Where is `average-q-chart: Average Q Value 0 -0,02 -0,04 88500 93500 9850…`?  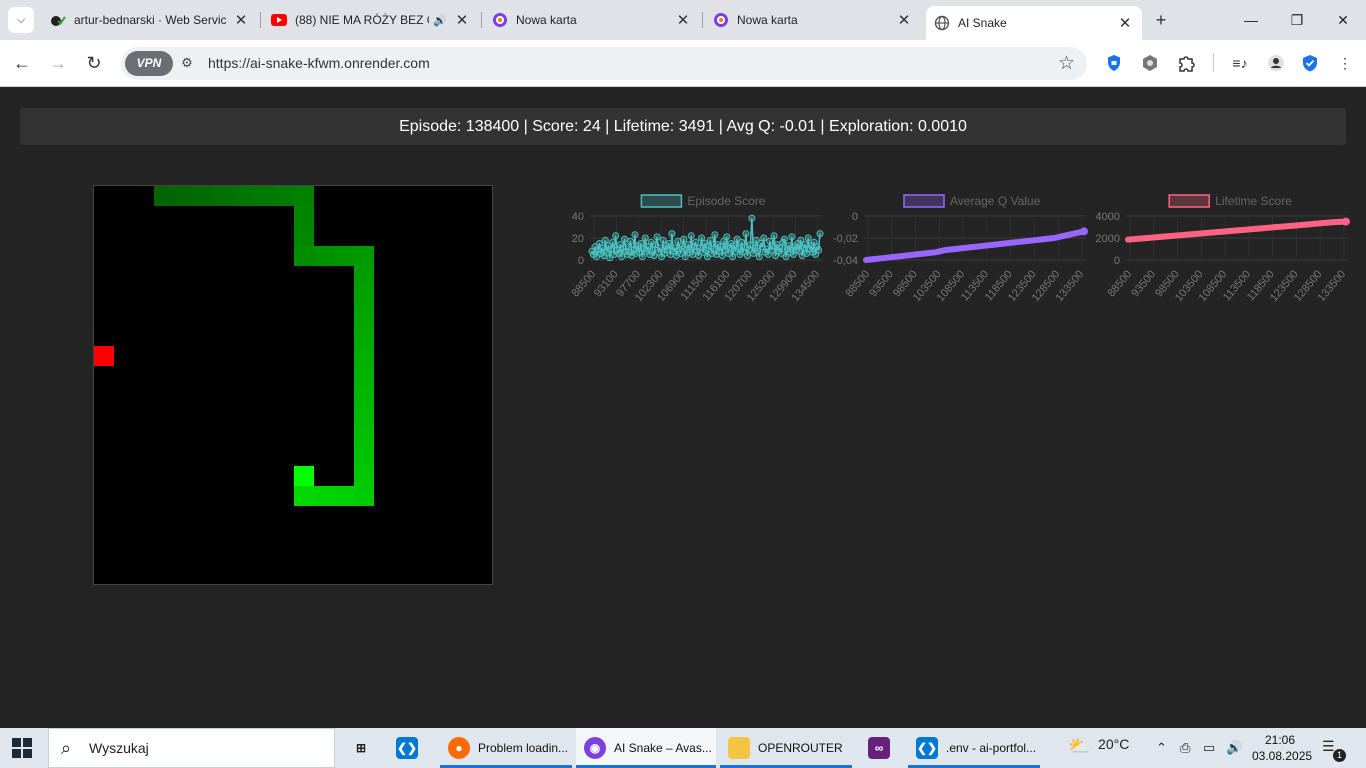 average-q-chart: Average Q Value 0 -0,02 -0,04 88500 93500 9850… is located at coordinates (963, 260).